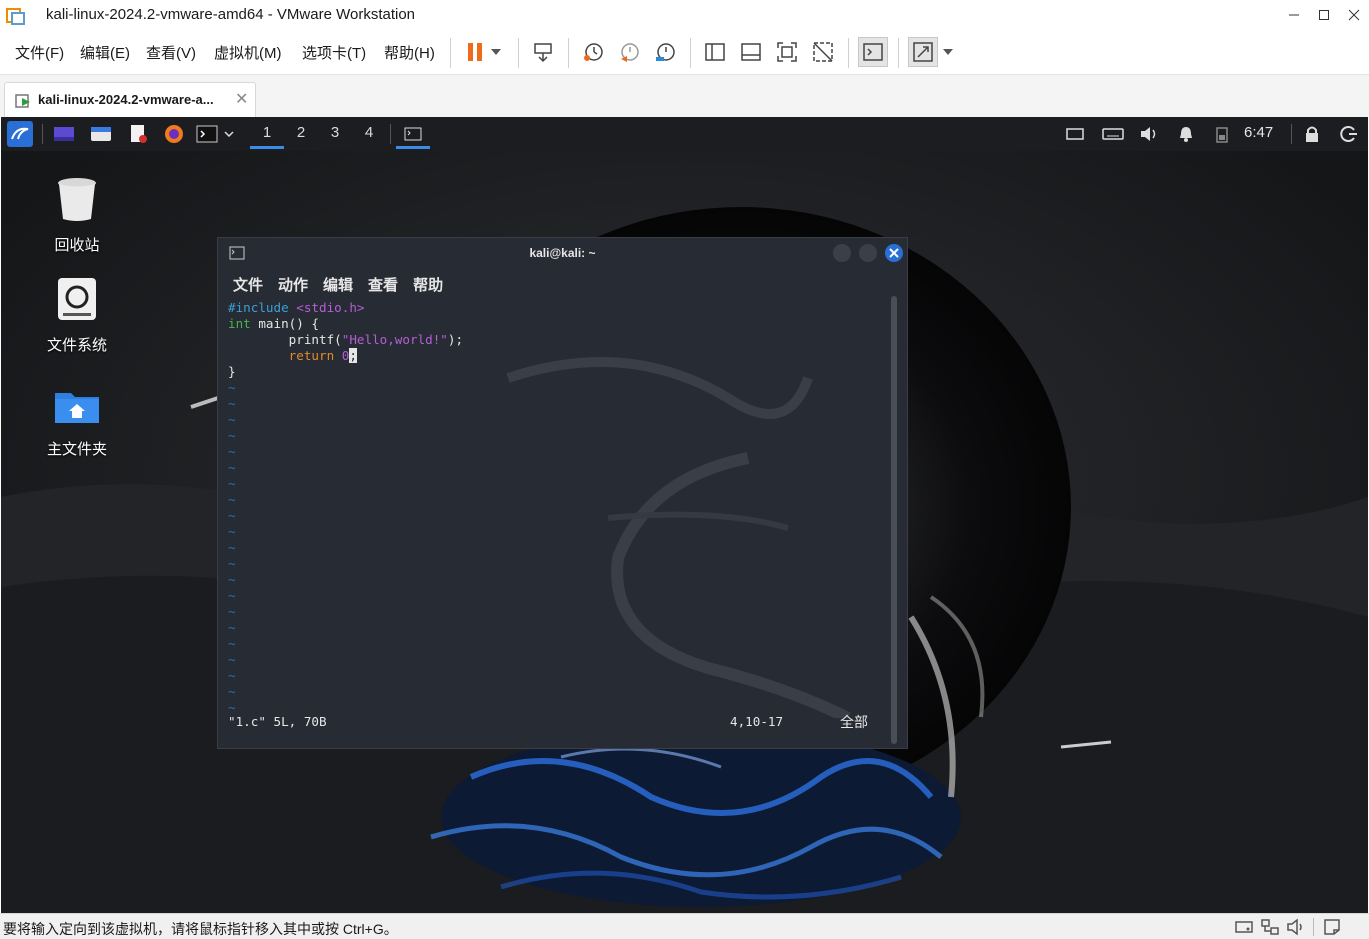 The image size is (1369, 939). What do you see at coordinates (1294, 15) in the screenshot?
I see `minimize-button` at bounding box center [1294, 15].